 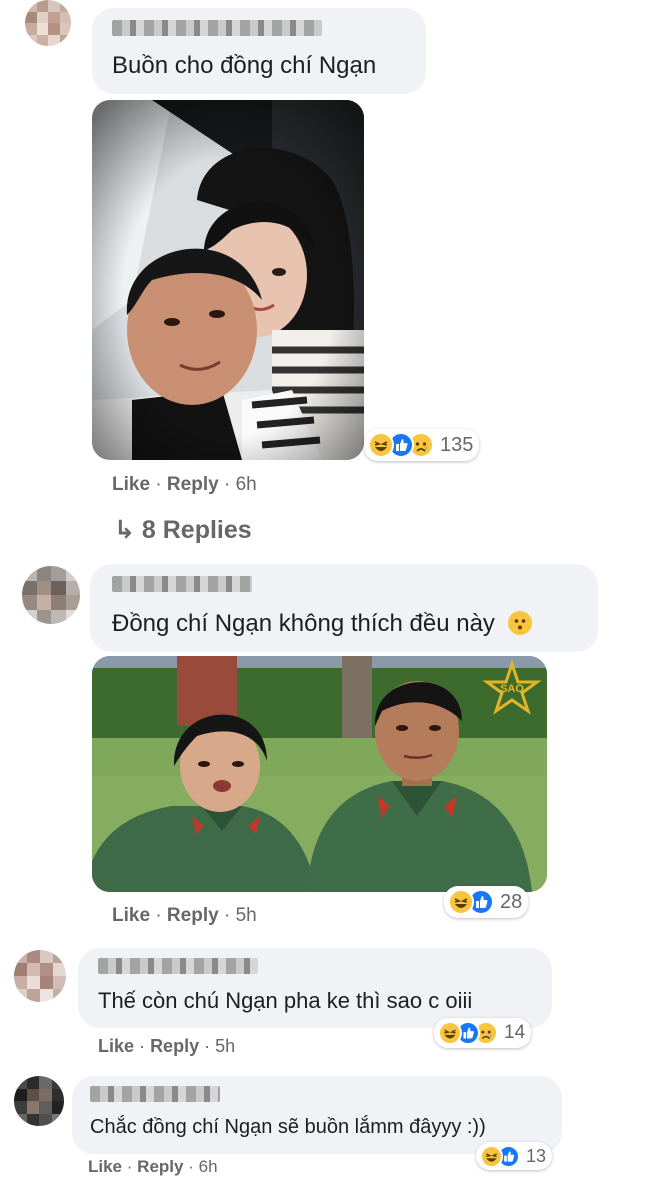 What do you see at coordinates (422, 445) in the screenshot?
I see `reaction-summary: 135` at bounding box center [422, 445].